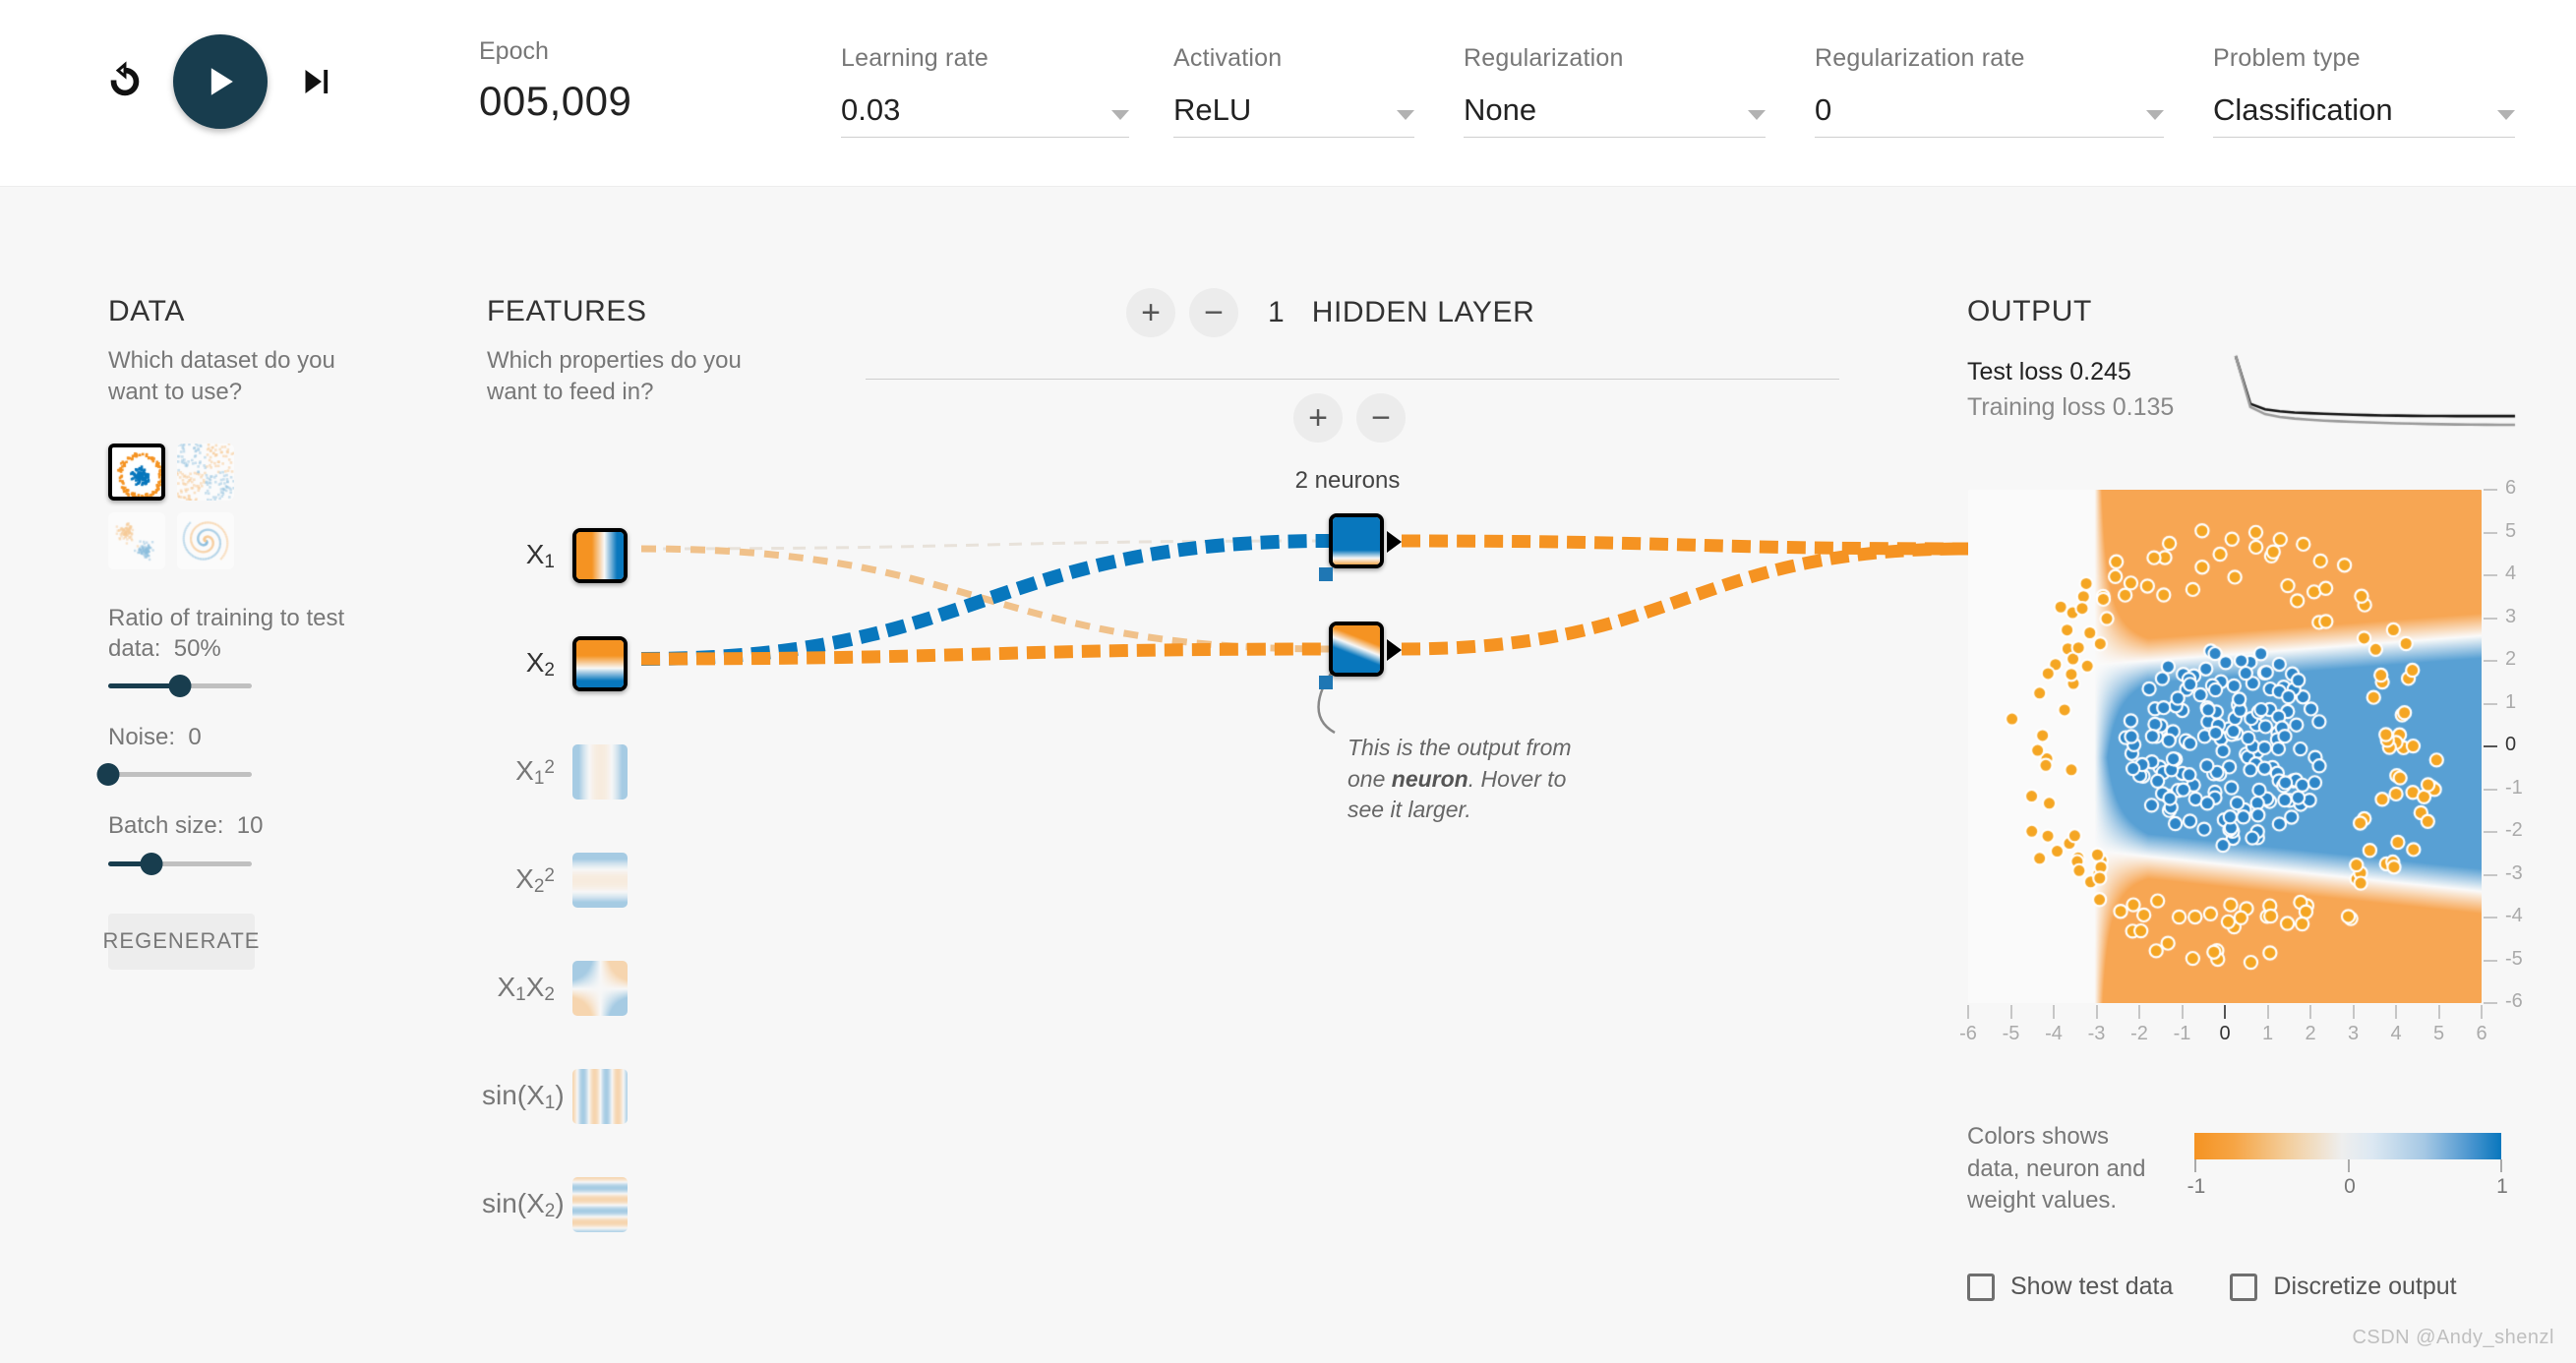  I want to click on heatmap-x-axis: -6 -5 -4 -3 -2 -1 0 1 2 3 4 5 6, so click(2223, 1026).